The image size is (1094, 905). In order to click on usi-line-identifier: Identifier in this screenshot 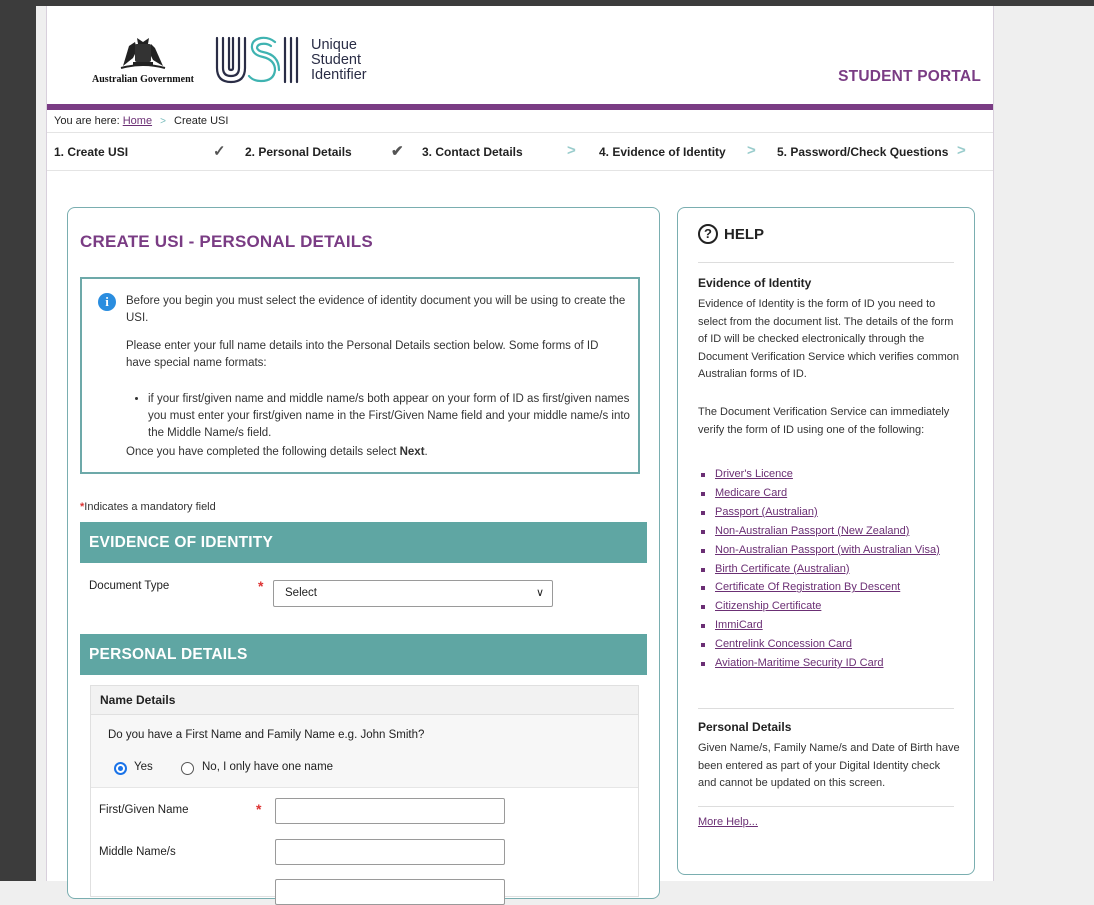, I will do `click(339, 74)`.